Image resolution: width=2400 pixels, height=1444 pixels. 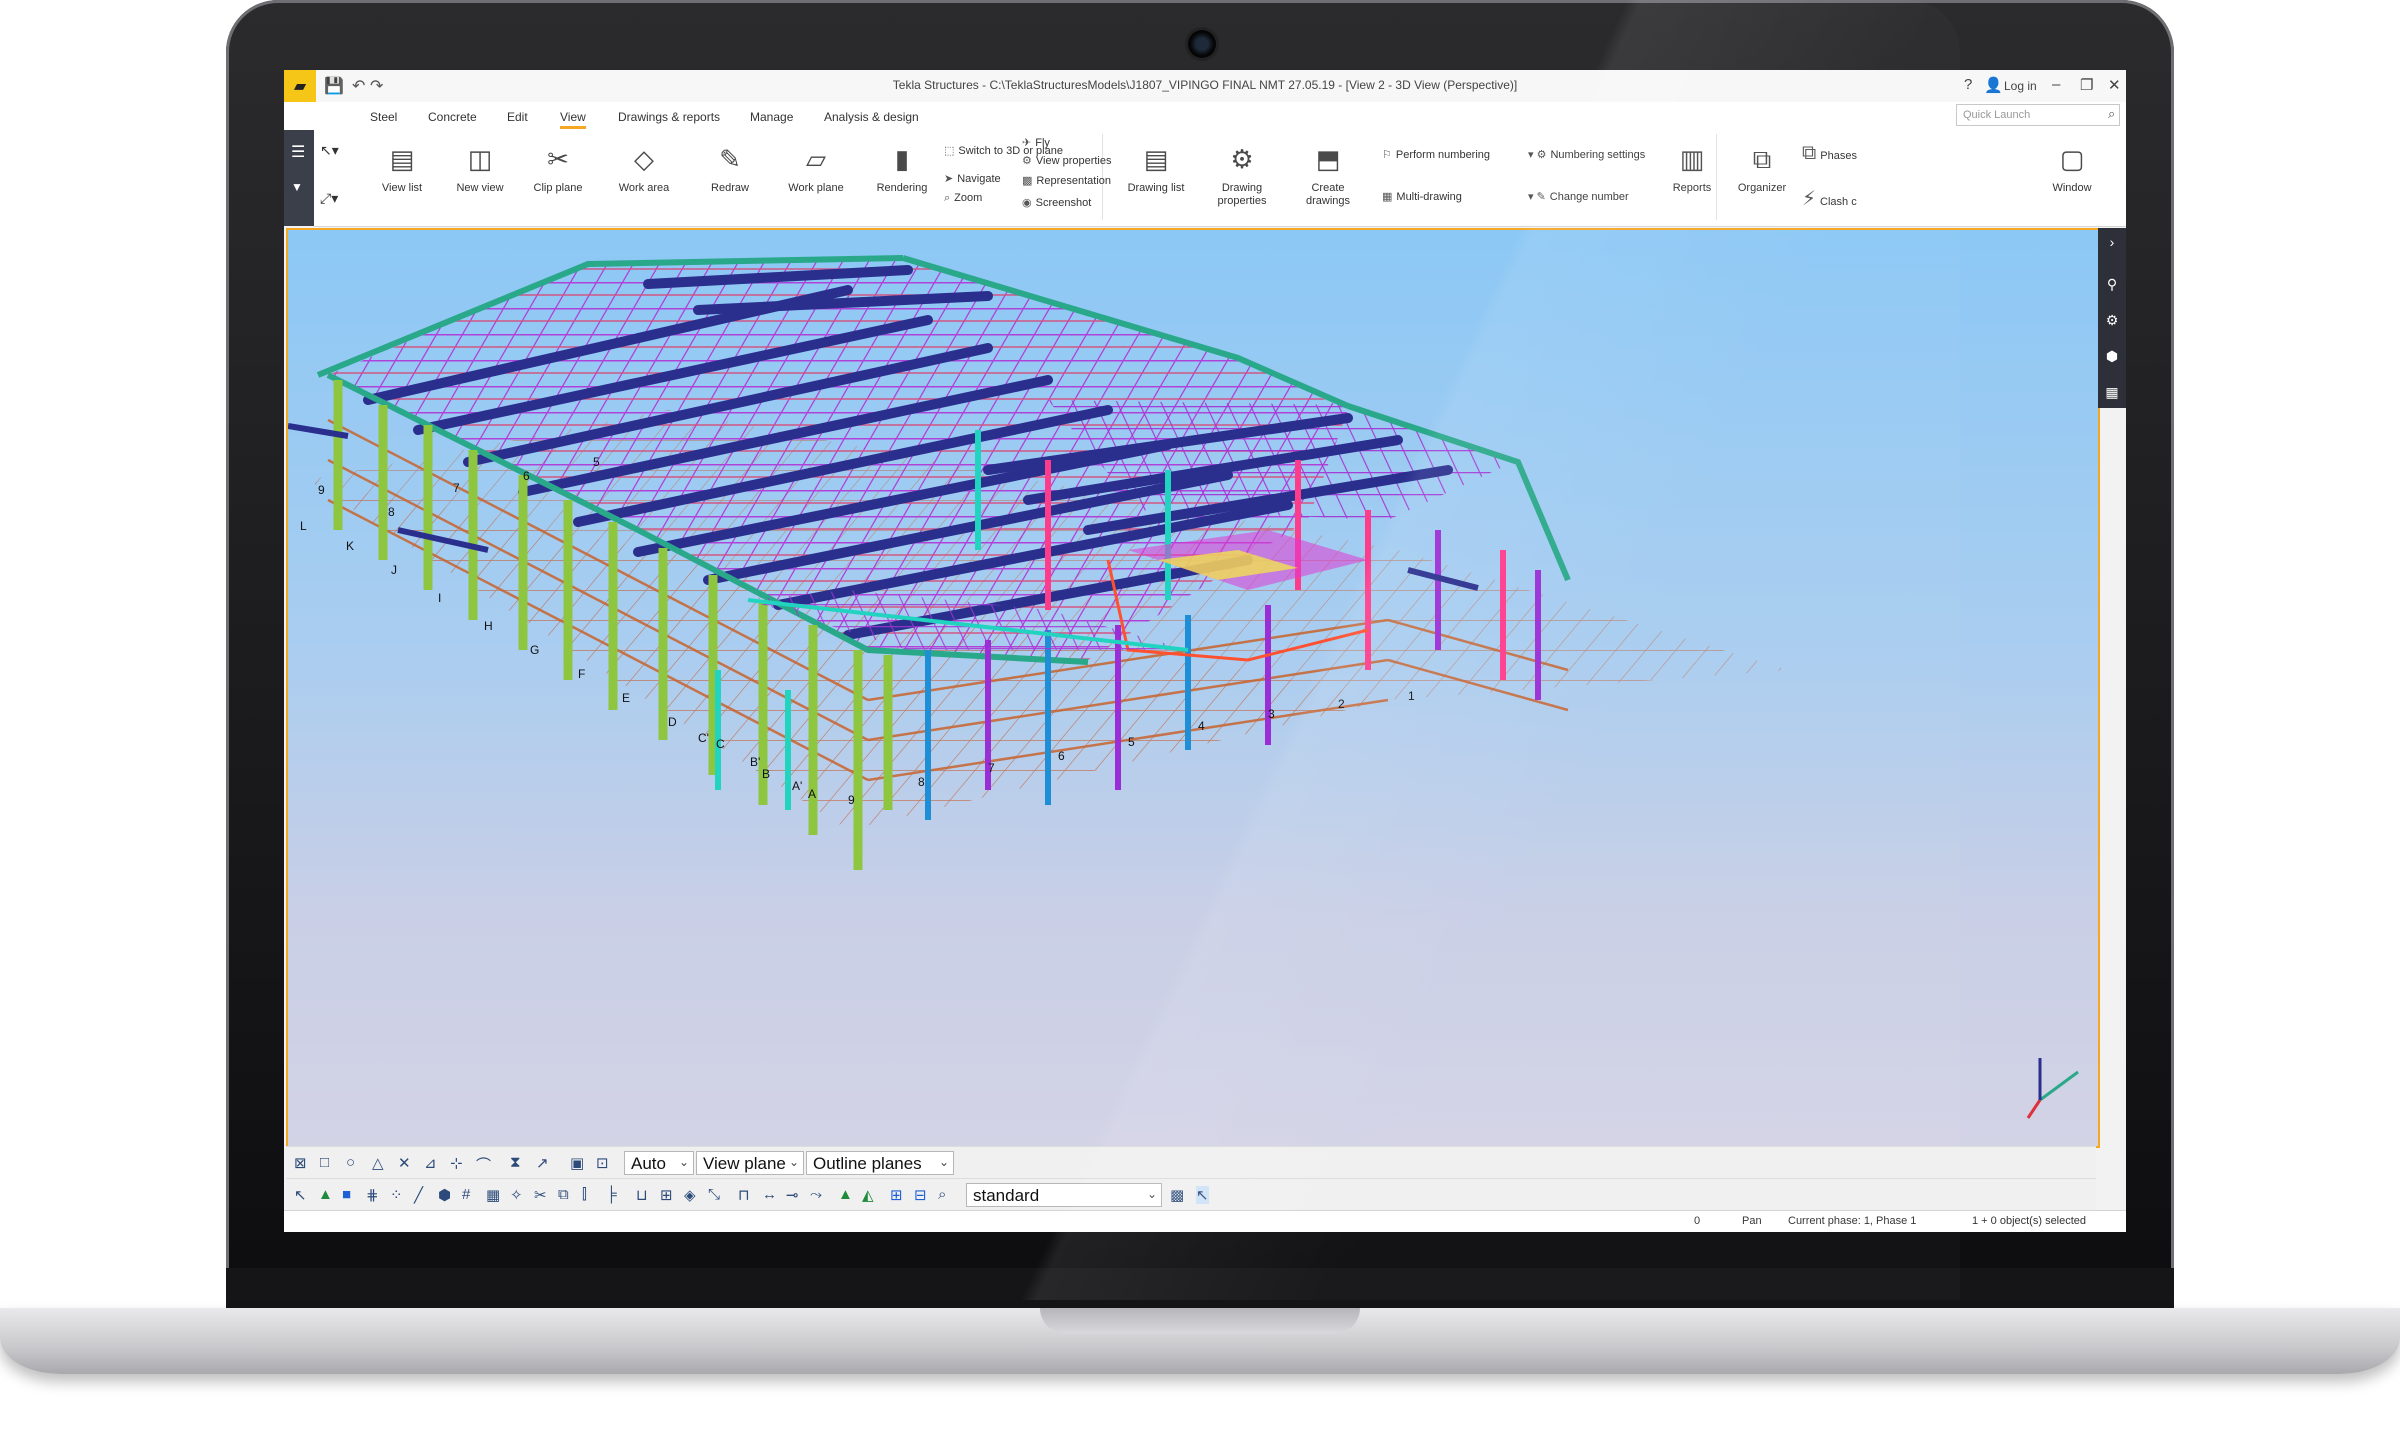 What do you see at coordinates (1422, 196) in the screenshot?
I see `multi-drawing-button: ▦ Multi-drawing` at bounding box center [1422, 196].